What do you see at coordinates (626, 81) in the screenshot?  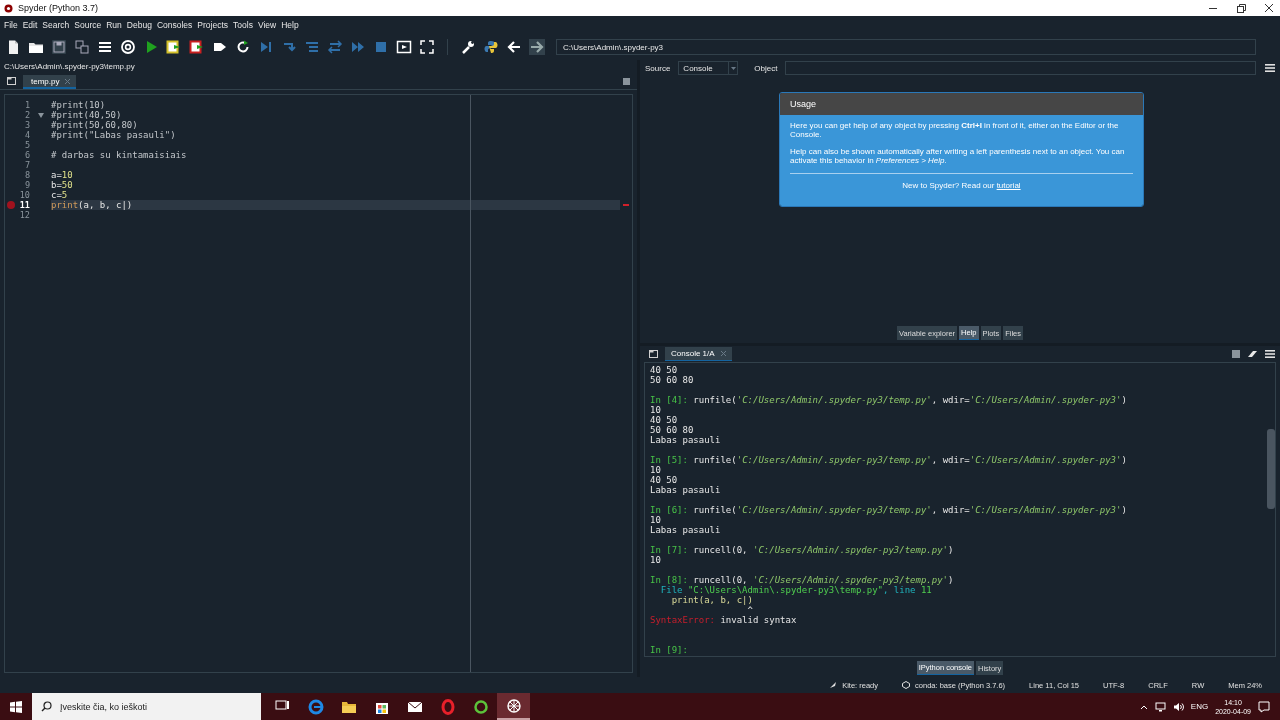 I see `options-icon` at bounding box center [626, 81].